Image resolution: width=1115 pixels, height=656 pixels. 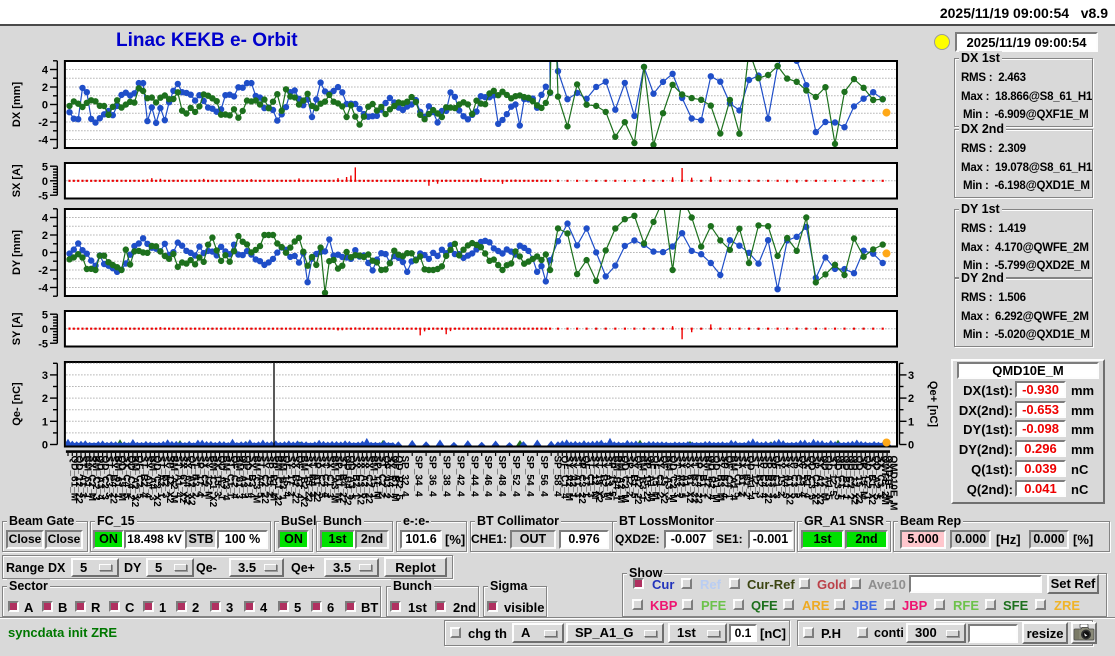 What do you see at coordinates (529, 477) in the screenshot?
I see `svg-text: SP_54_4` at bounding box center [529, 477].